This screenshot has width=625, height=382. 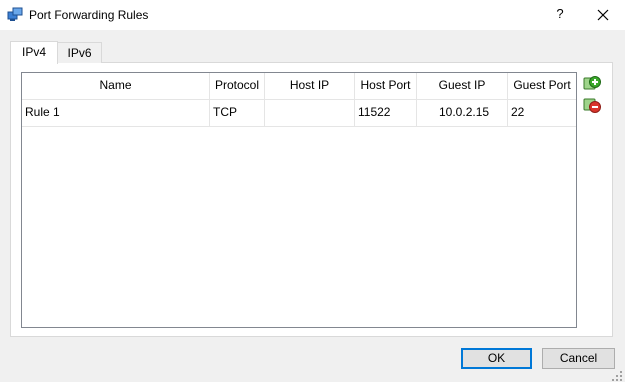 I want to click on column-header-host-port: Host Port, so click(x=386, y=86).